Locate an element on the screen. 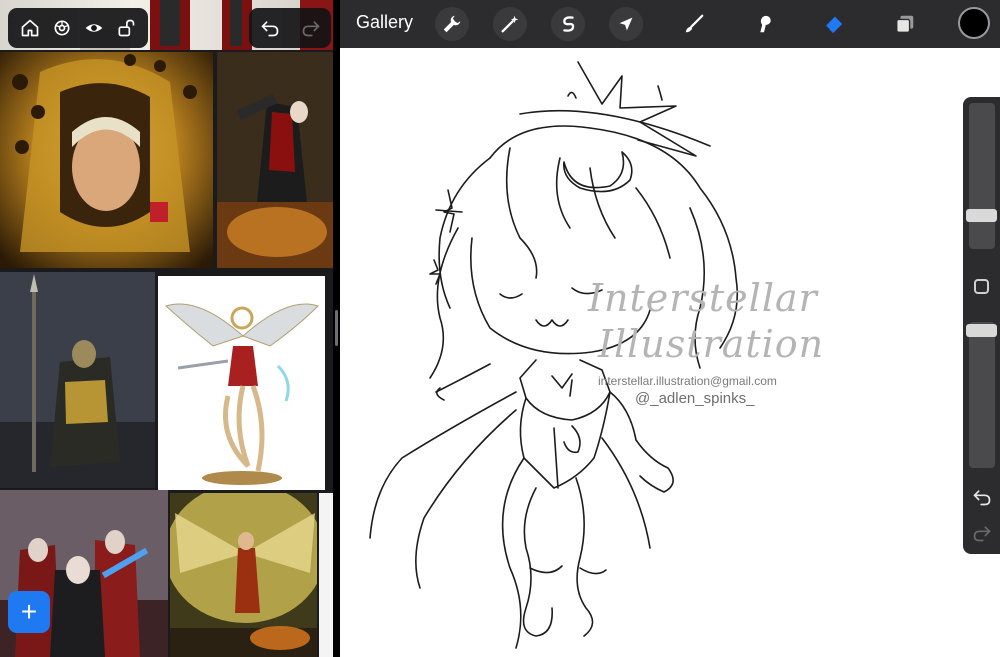  watermark-brand-line-2: Illustration is located at coordinates (711, 344).